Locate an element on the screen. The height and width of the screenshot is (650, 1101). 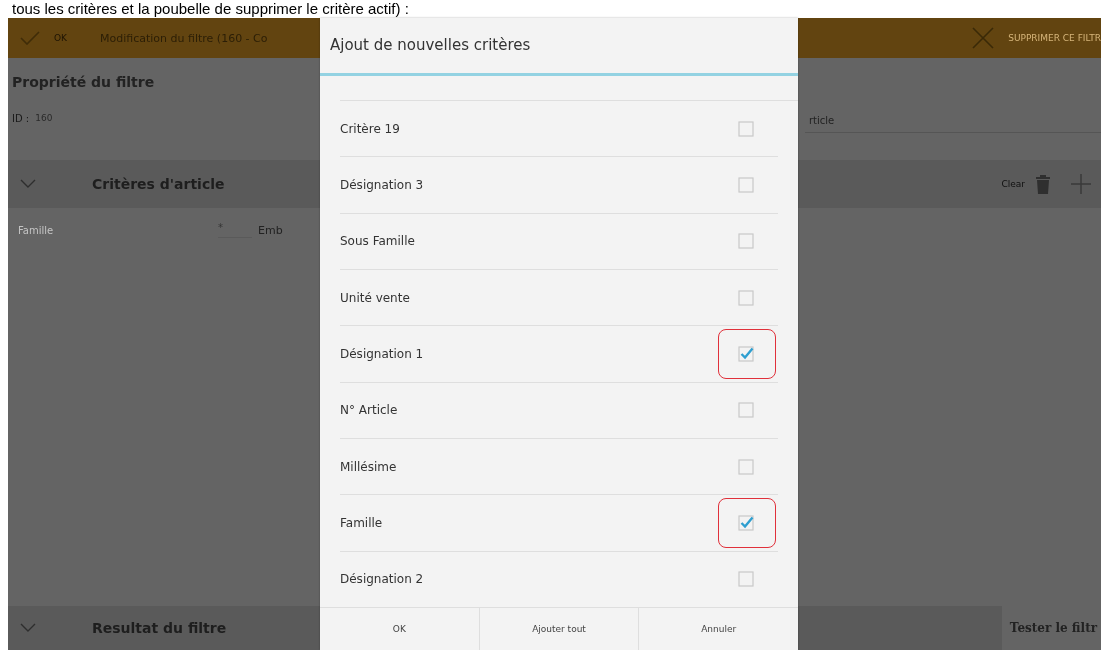
dialog-title: Ajout de nouvelles critères is located at coordinates (559, 47).